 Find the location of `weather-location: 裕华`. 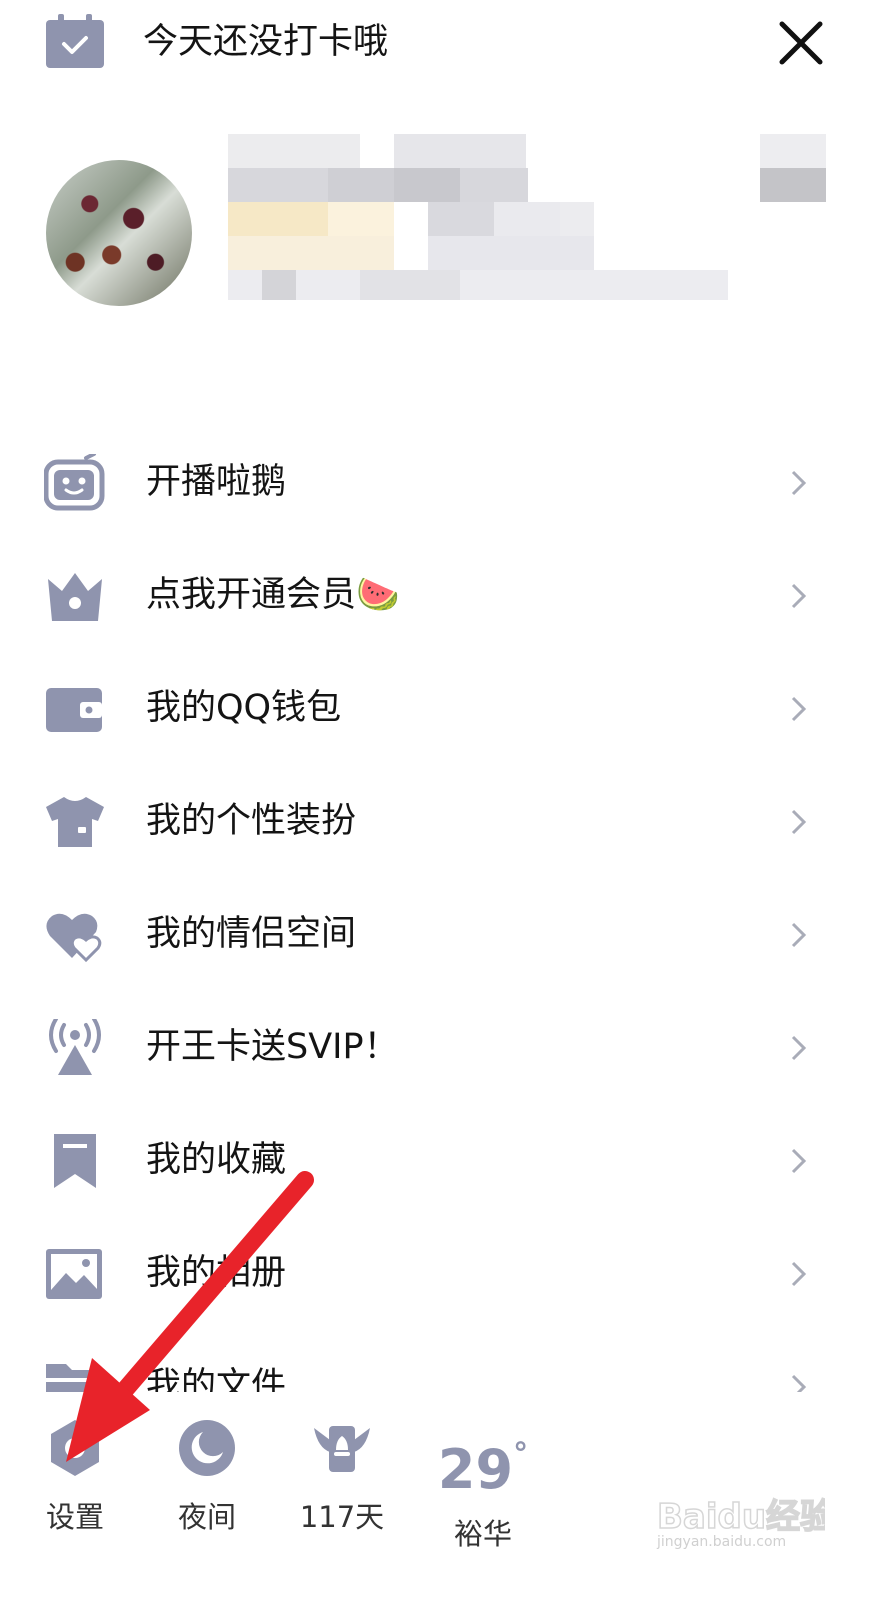

weather-location: 裕华 is located at coordinates (482, 1534).